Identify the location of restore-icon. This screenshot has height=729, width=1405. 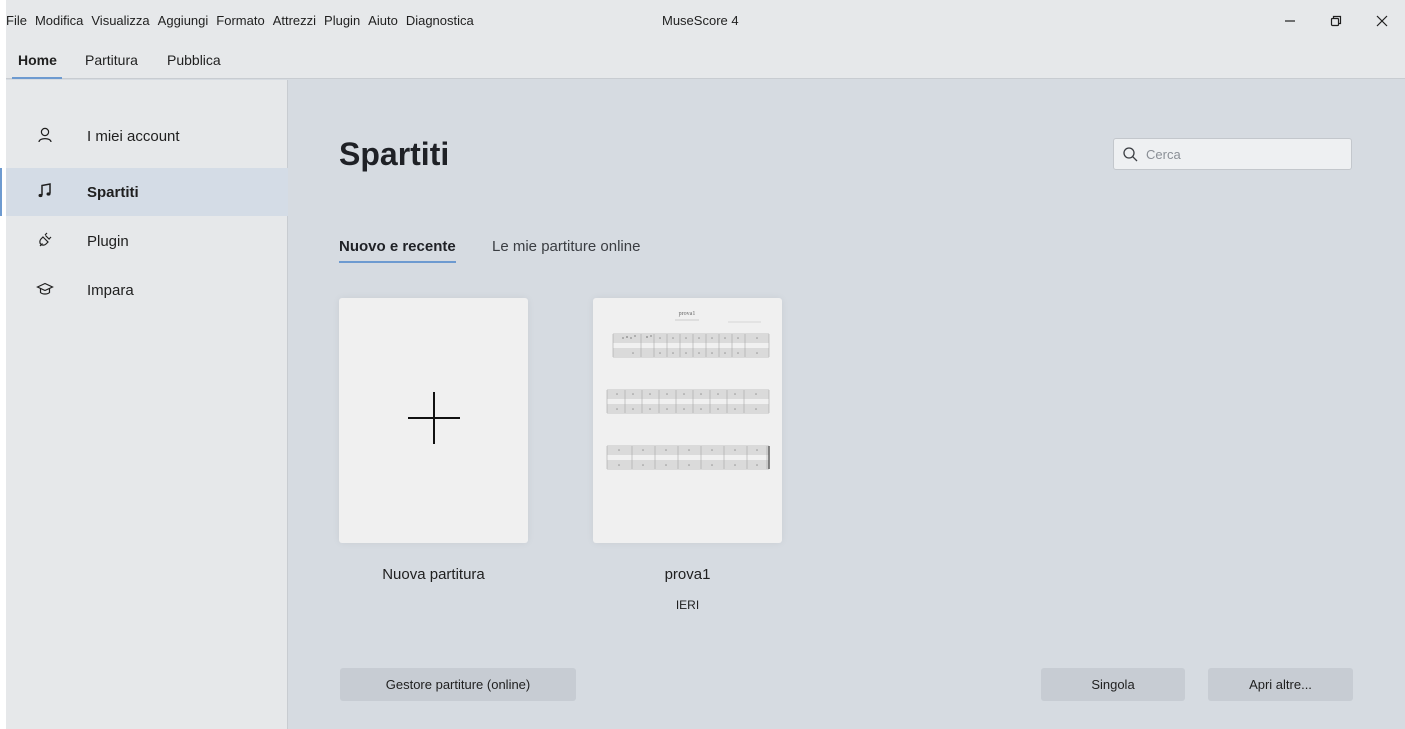
(1336, 21).